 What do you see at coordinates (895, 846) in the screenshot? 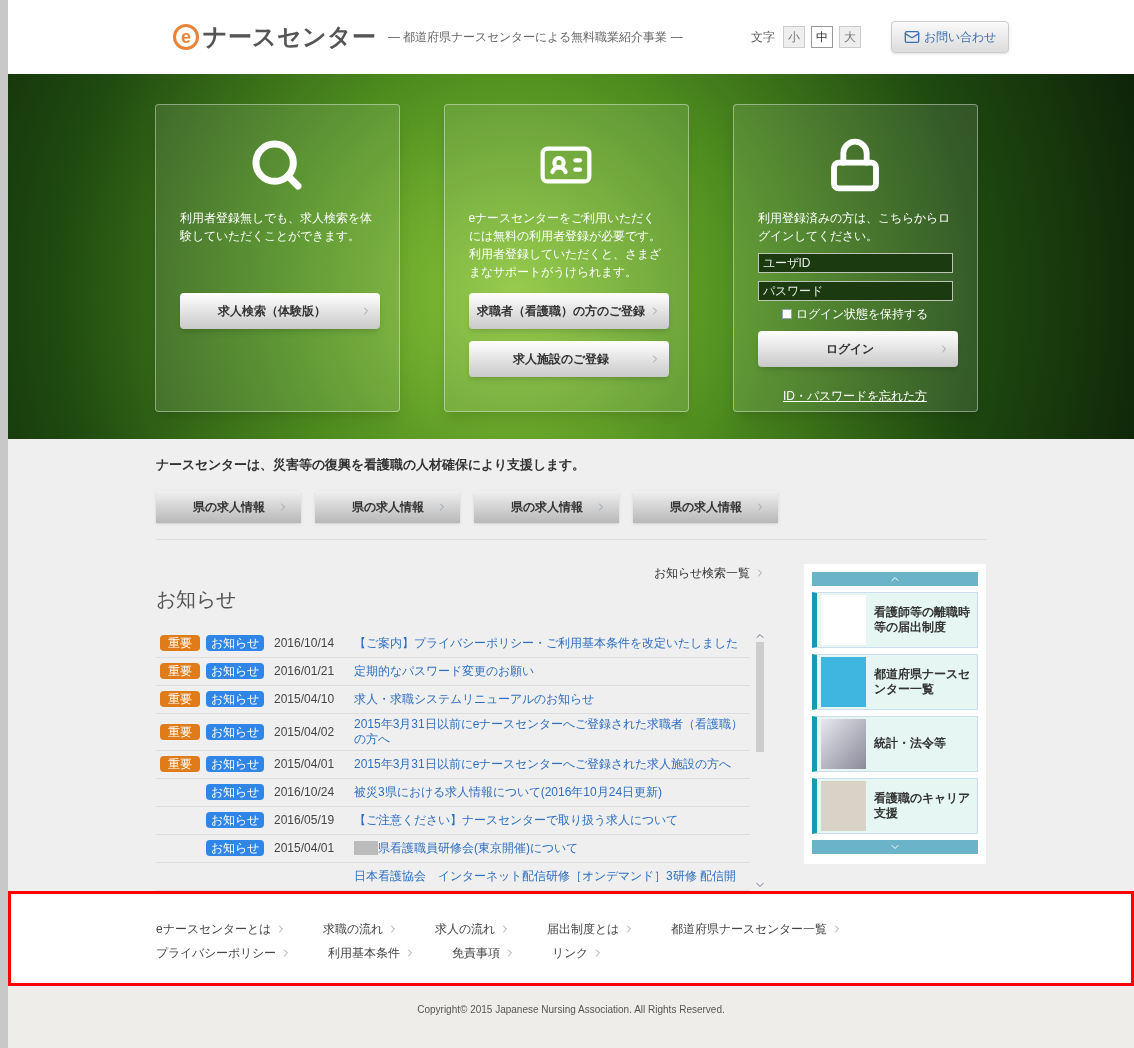
I see `scroll-down-button` at bounding box center [895, 846].